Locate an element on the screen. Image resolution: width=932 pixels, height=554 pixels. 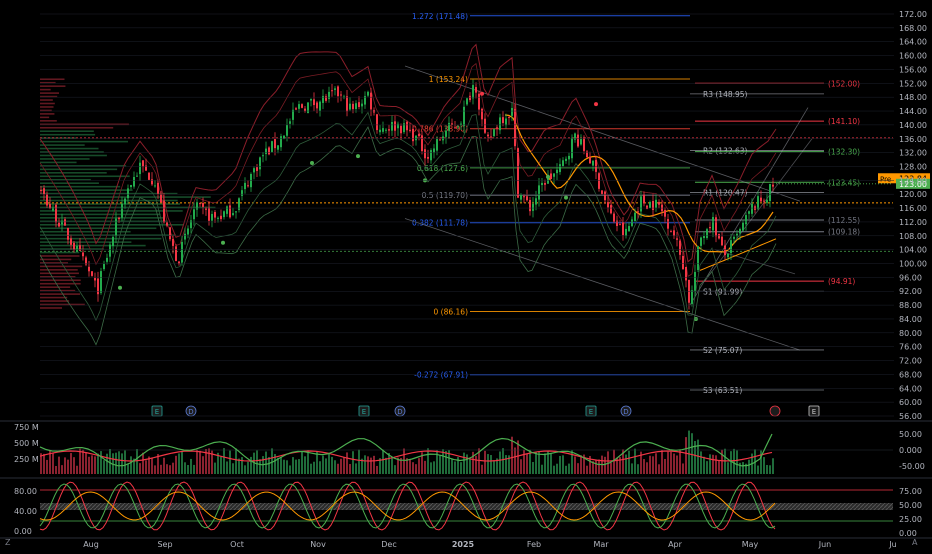
stoch-left-tick: 0.00 is located at coordinates (23, 531).